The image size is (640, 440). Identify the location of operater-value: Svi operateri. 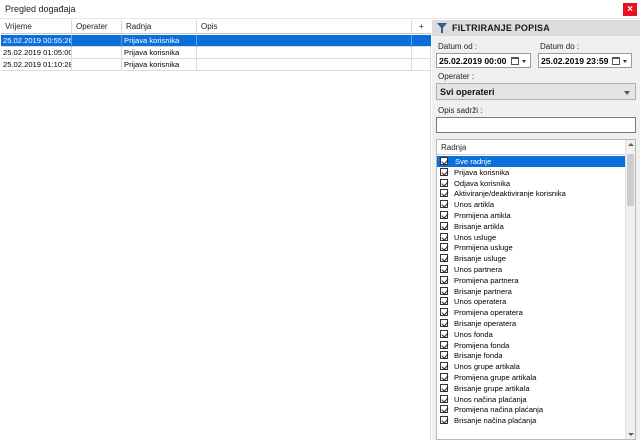
(467, 92).